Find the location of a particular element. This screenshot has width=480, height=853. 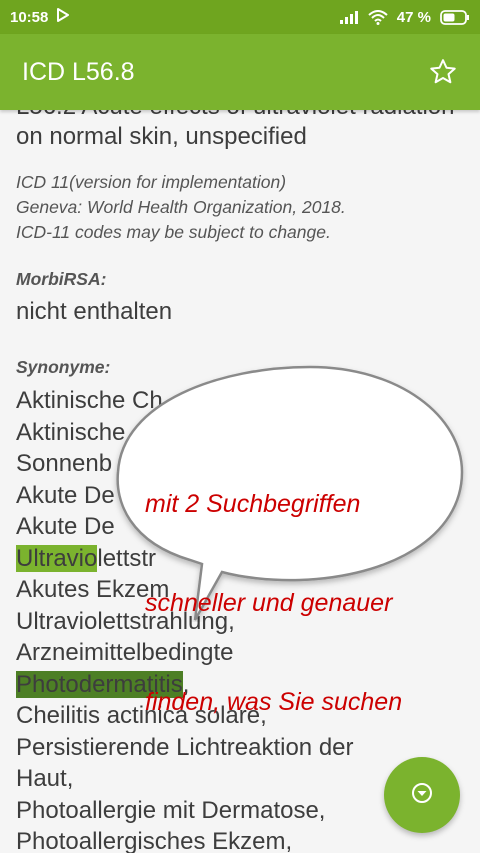

synonym-text: Aktinische is located at coordinates (71, 432).